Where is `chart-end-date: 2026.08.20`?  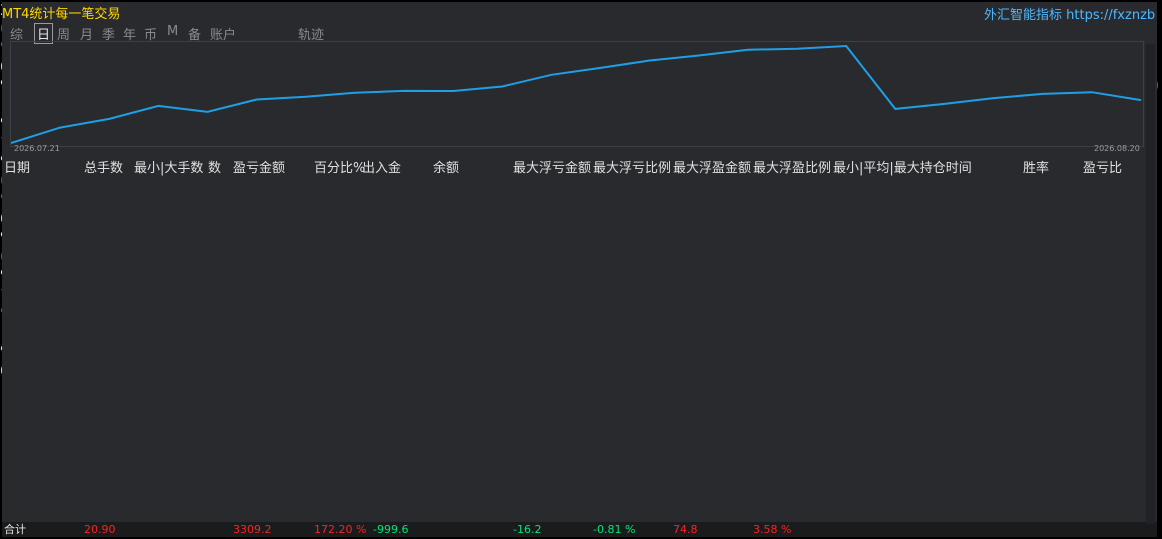 chart-end-date: 2026.08.20 is located at coordinates (1117, 148).